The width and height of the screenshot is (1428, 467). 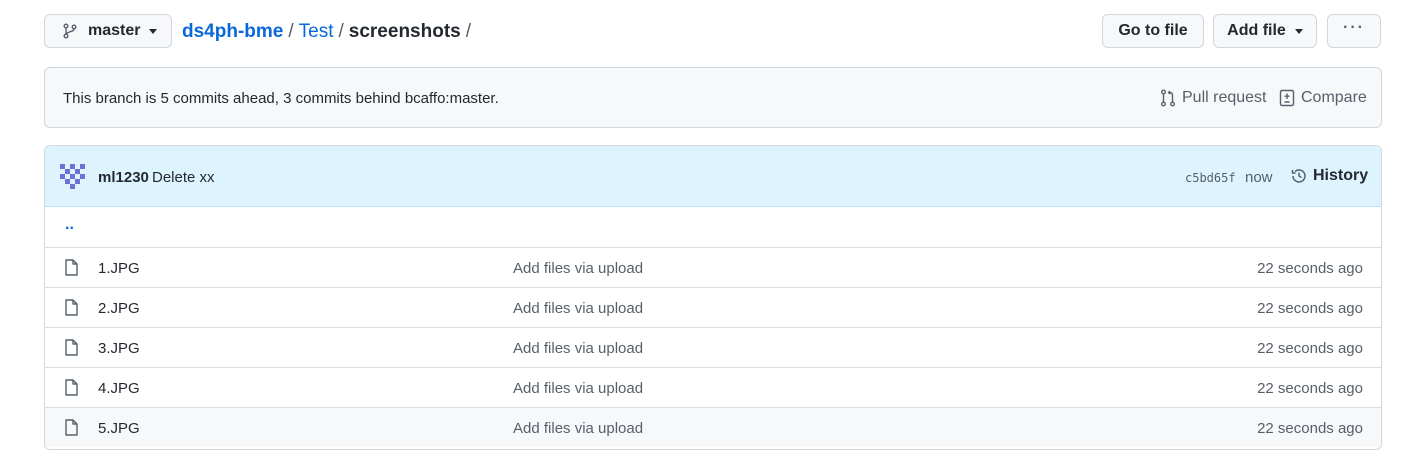 I want to click on pull-request-label: Pull request, so click(x=1224, y=97).